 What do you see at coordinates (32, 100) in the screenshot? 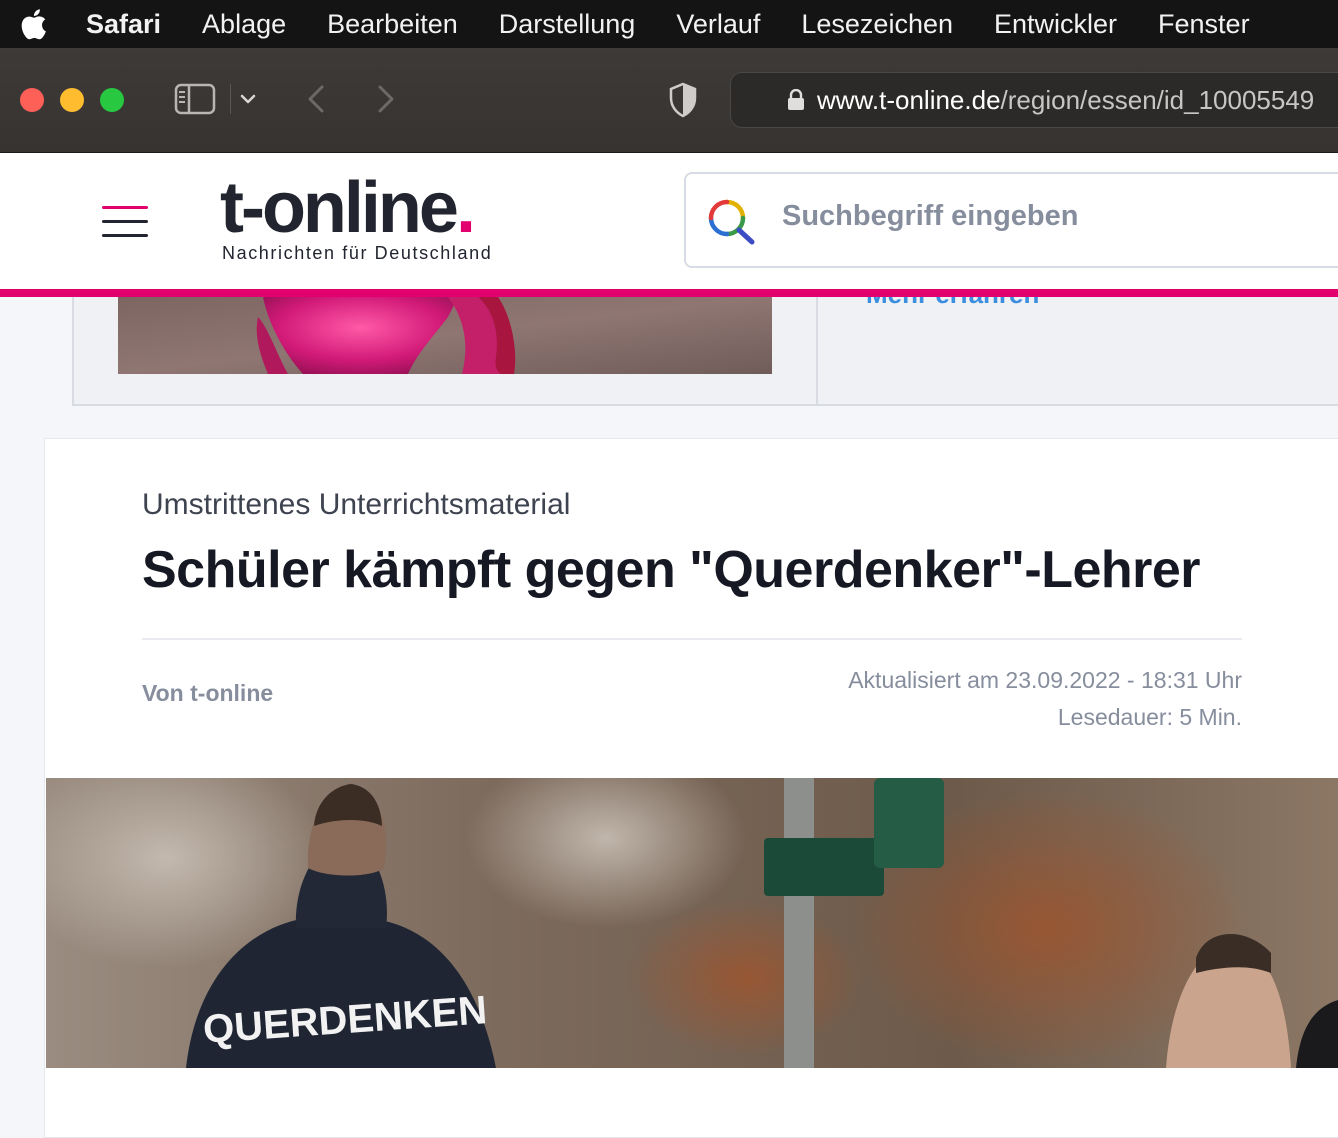
I see `close-window-button` at bounding box center [32, 100].